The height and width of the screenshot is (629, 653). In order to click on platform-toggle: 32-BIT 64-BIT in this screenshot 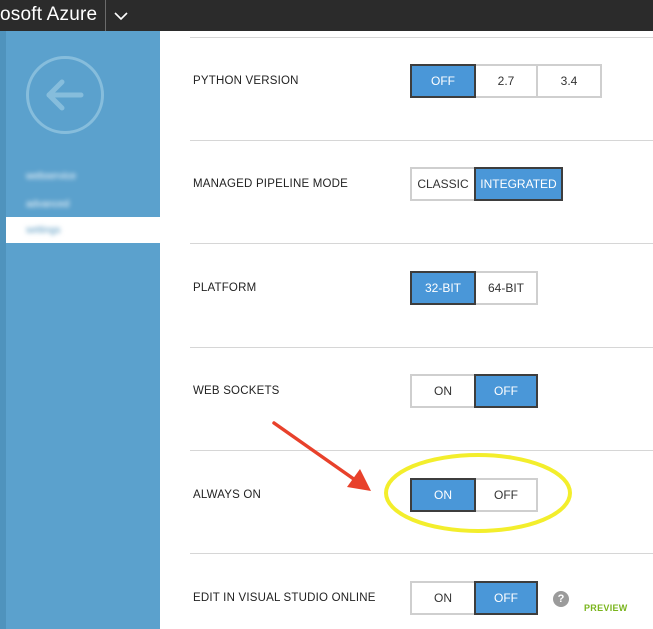, I will do `click(474, 288)`.